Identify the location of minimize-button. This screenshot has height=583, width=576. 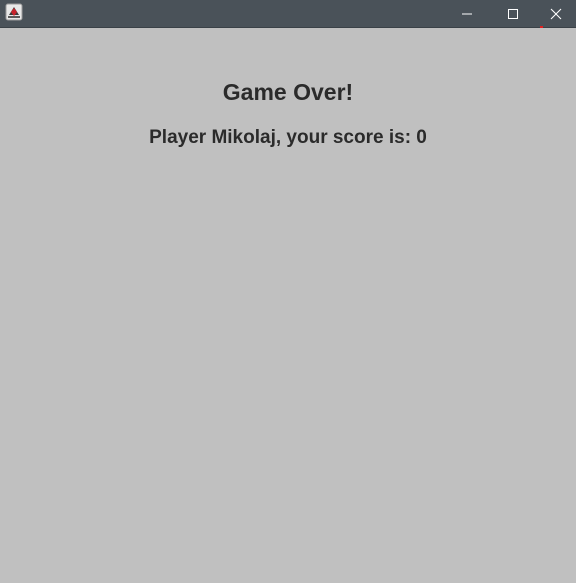
(467, 13).